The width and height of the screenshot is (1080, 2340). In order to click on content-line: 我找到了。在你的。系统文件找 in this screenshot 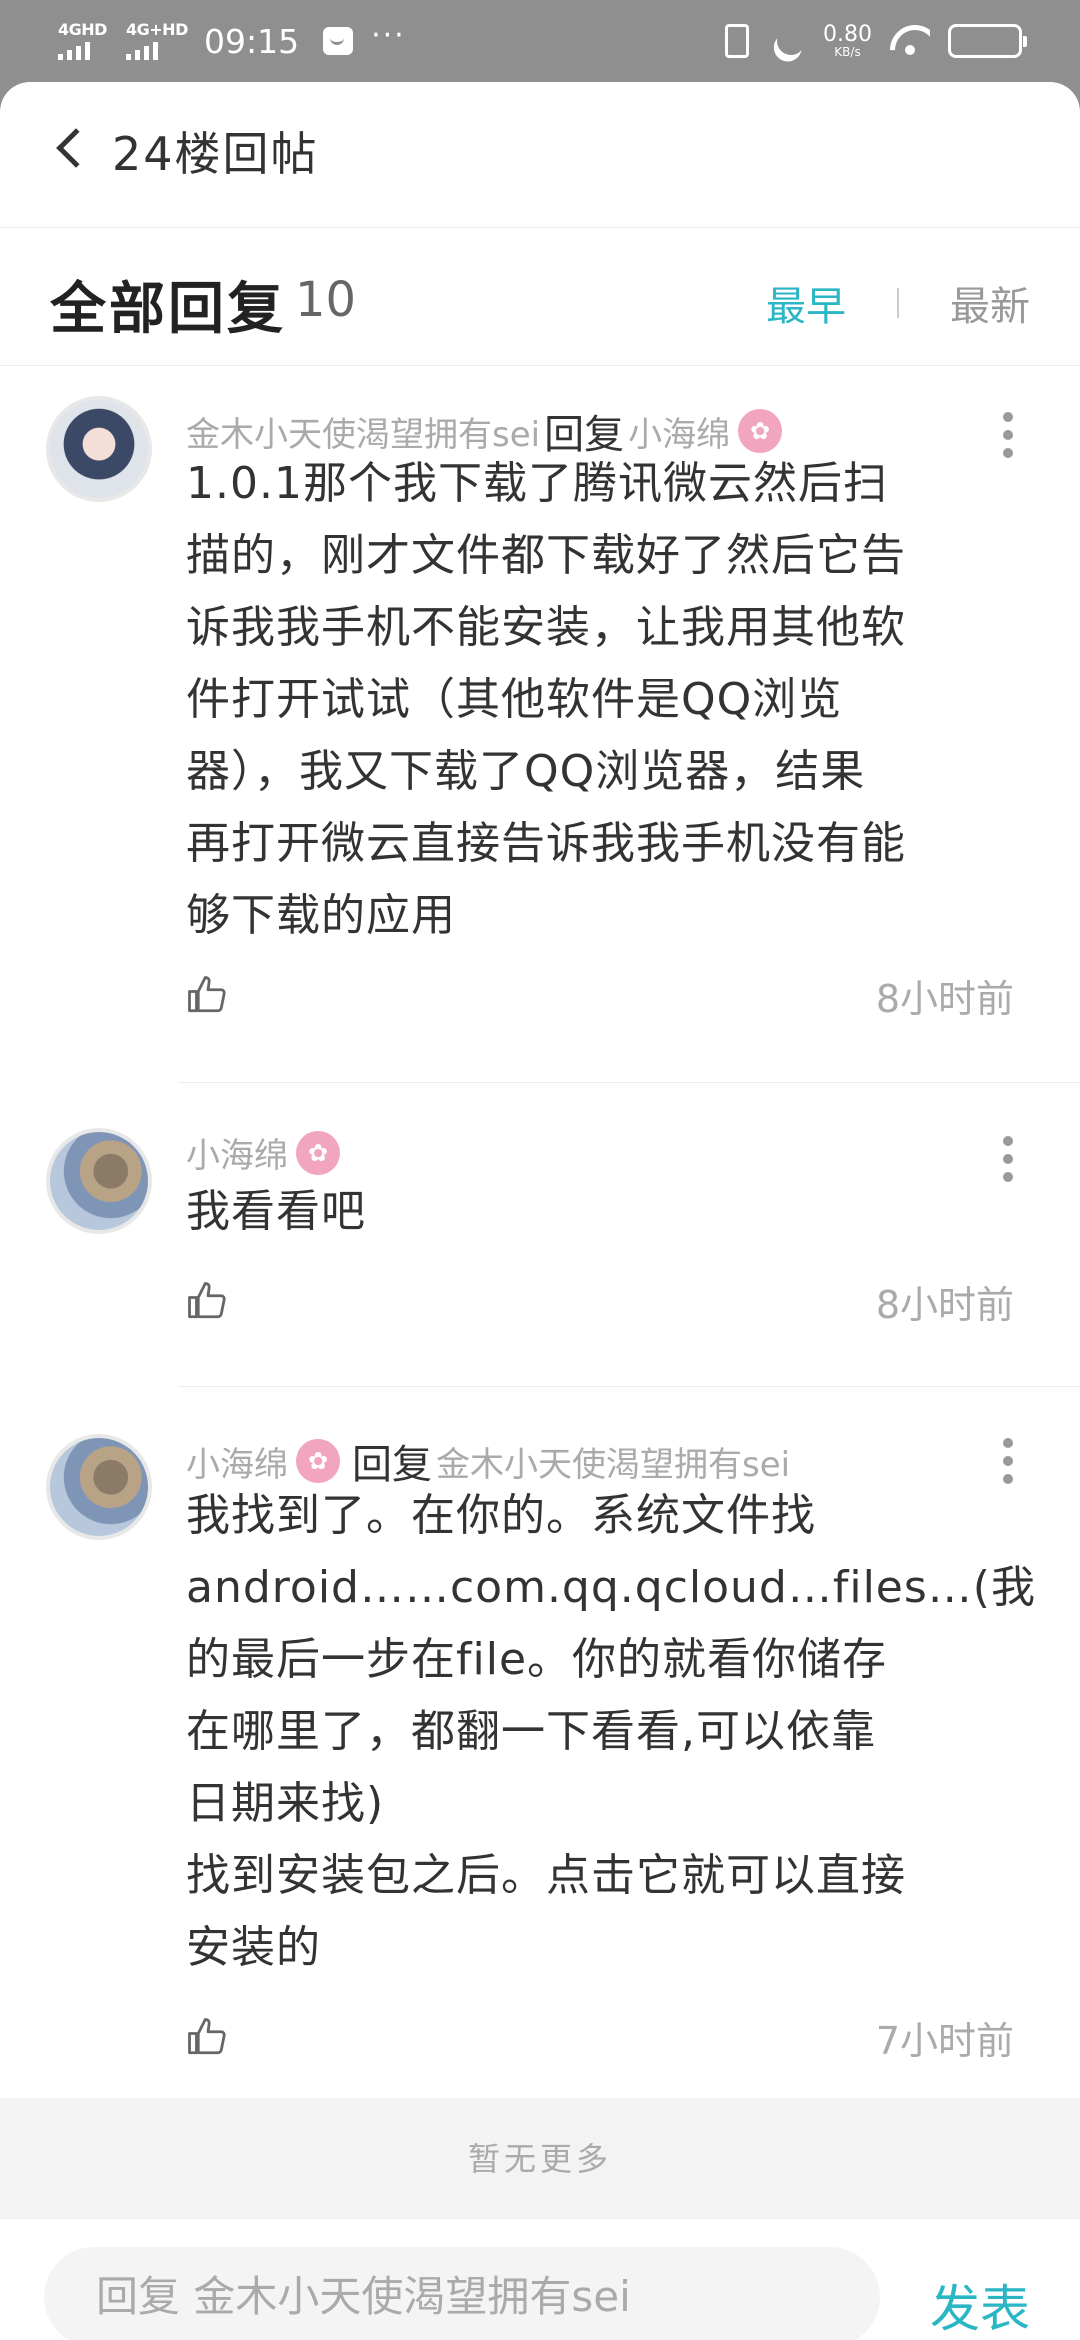, I will do `click(501, 1515)`.